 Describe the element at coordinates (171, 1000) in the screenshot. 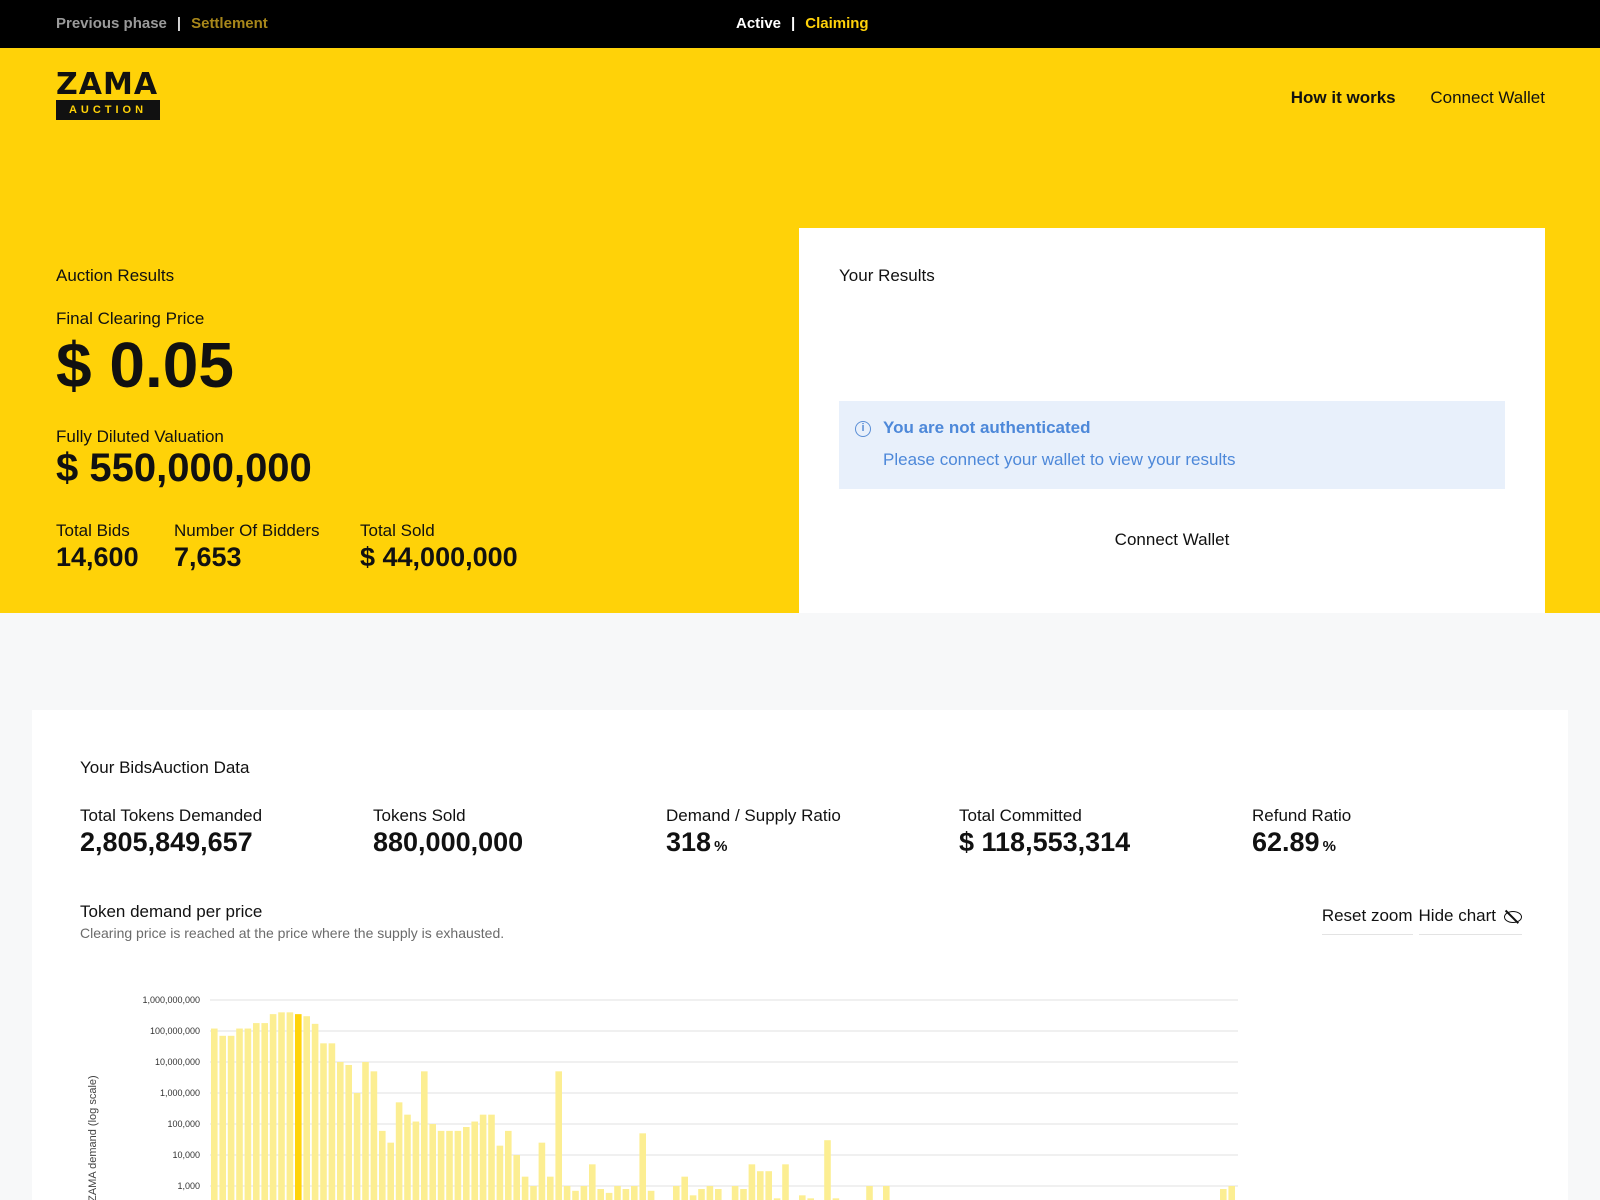

I see `y-tick-label: 1,000,000,000` at that location.